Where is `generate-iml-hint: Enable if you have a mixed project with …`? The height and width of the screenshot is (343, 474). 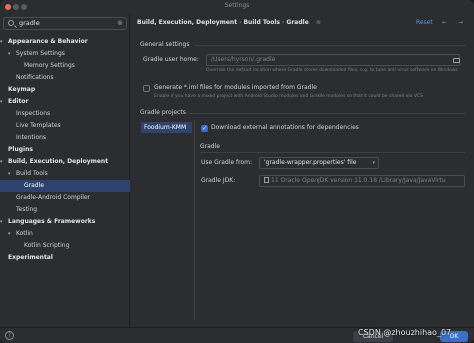
generate-iml-hint: Enable if you have a mixed project with … is located at coordinates (288, 96).